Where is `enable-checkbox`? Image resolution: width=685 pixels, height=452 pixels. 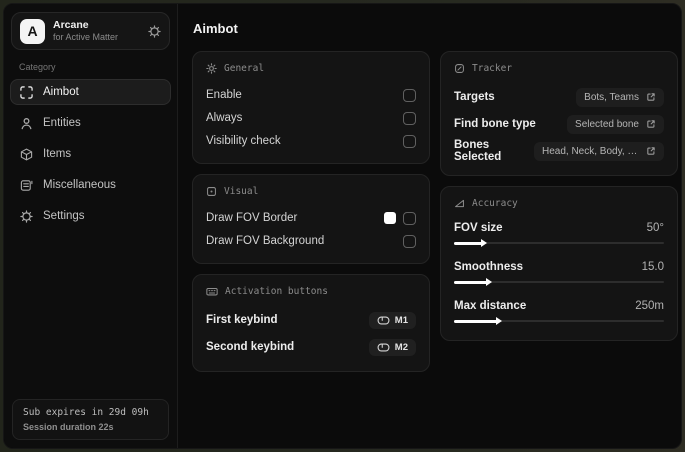 enable-checkbox is located at coordinates (409, 95).